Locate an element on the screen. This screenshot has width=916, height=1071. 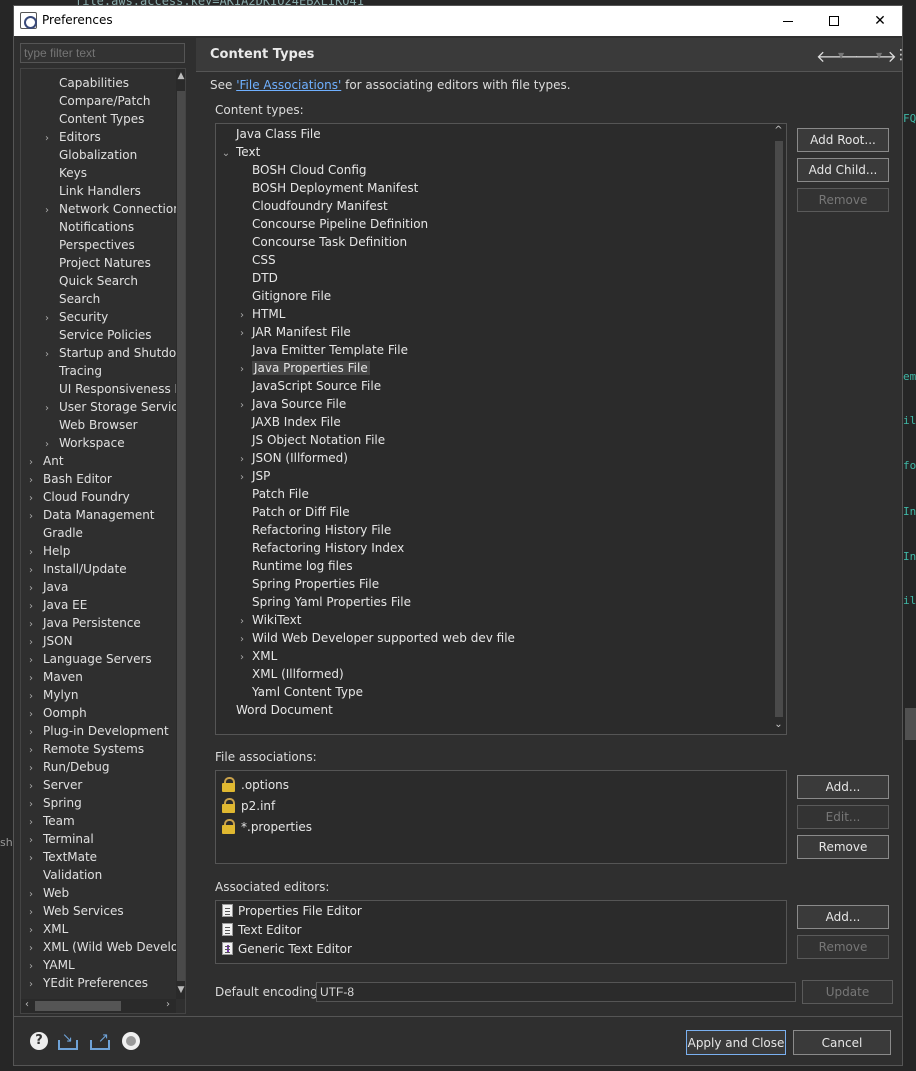
nav-item: Link Handlers is located at coordinates (91, 191).